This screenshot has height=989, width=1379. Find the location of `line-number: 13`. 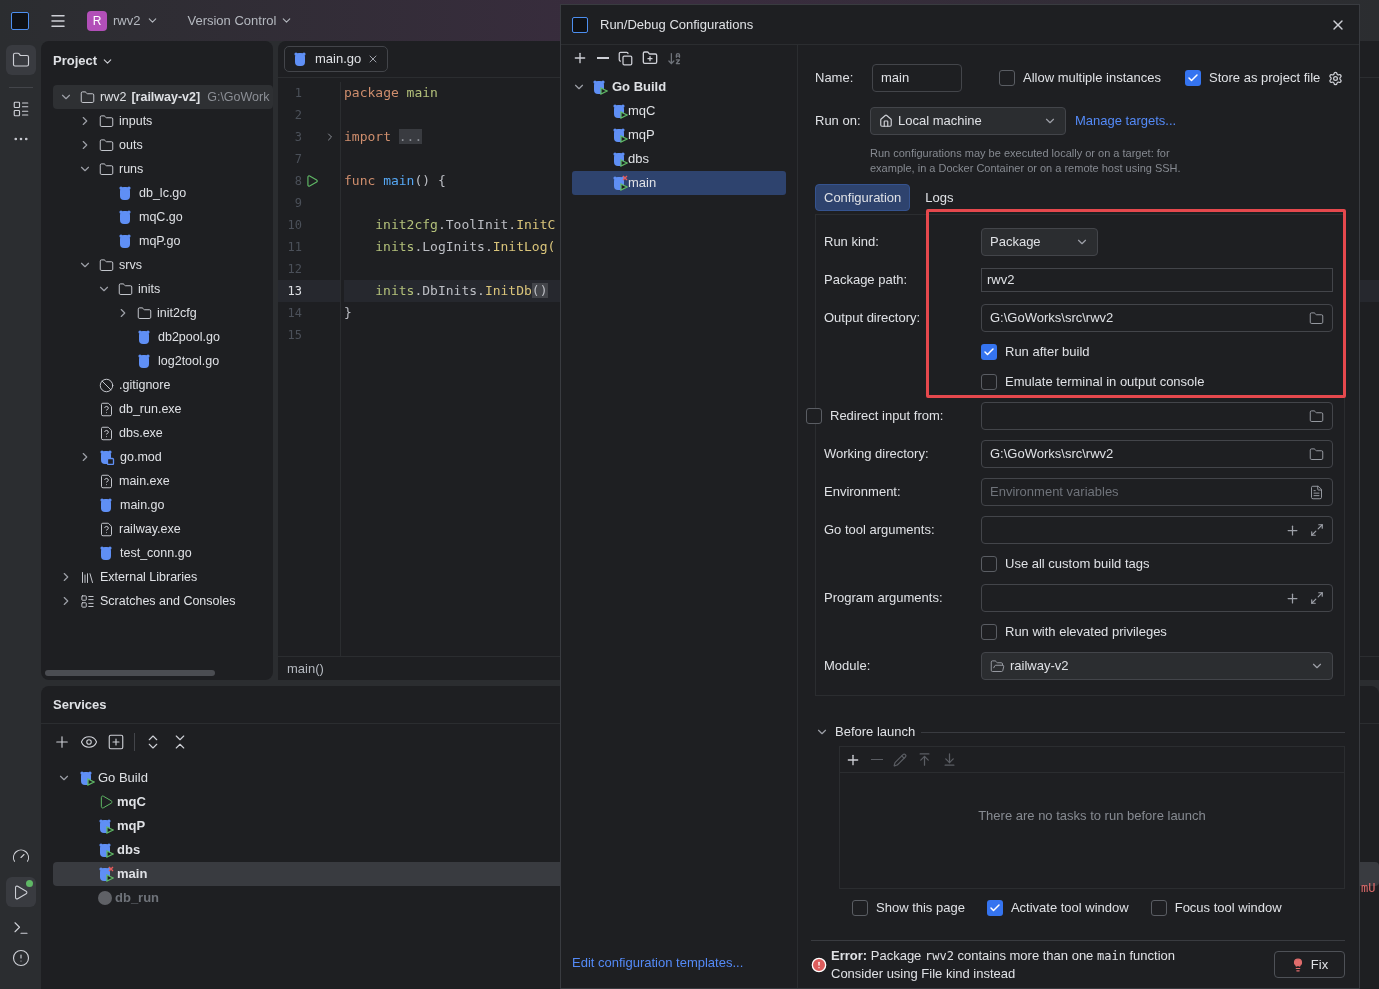

line-number: 13 is located at coordinates (294, 291).